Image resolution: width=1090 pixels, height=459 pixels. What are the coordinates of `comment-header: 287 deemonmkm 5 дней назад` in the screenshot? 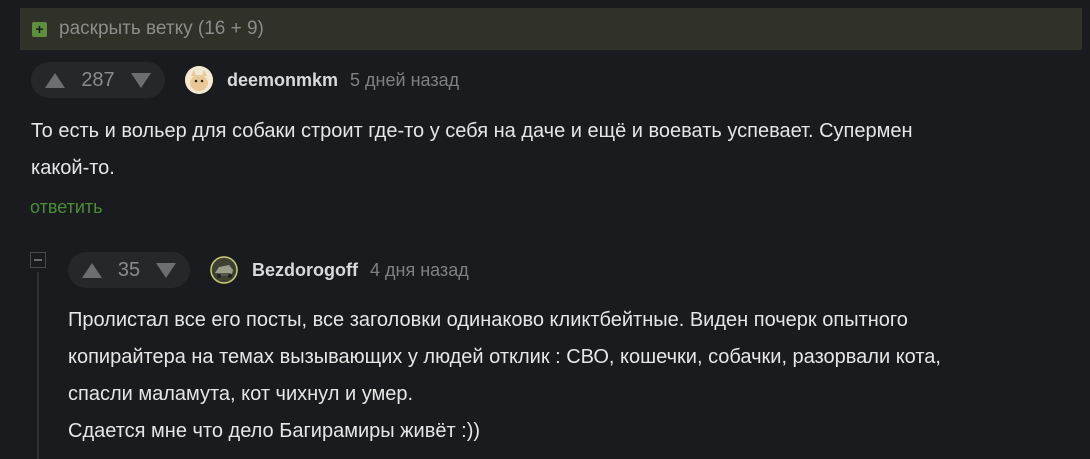 It's located at (245, 80).